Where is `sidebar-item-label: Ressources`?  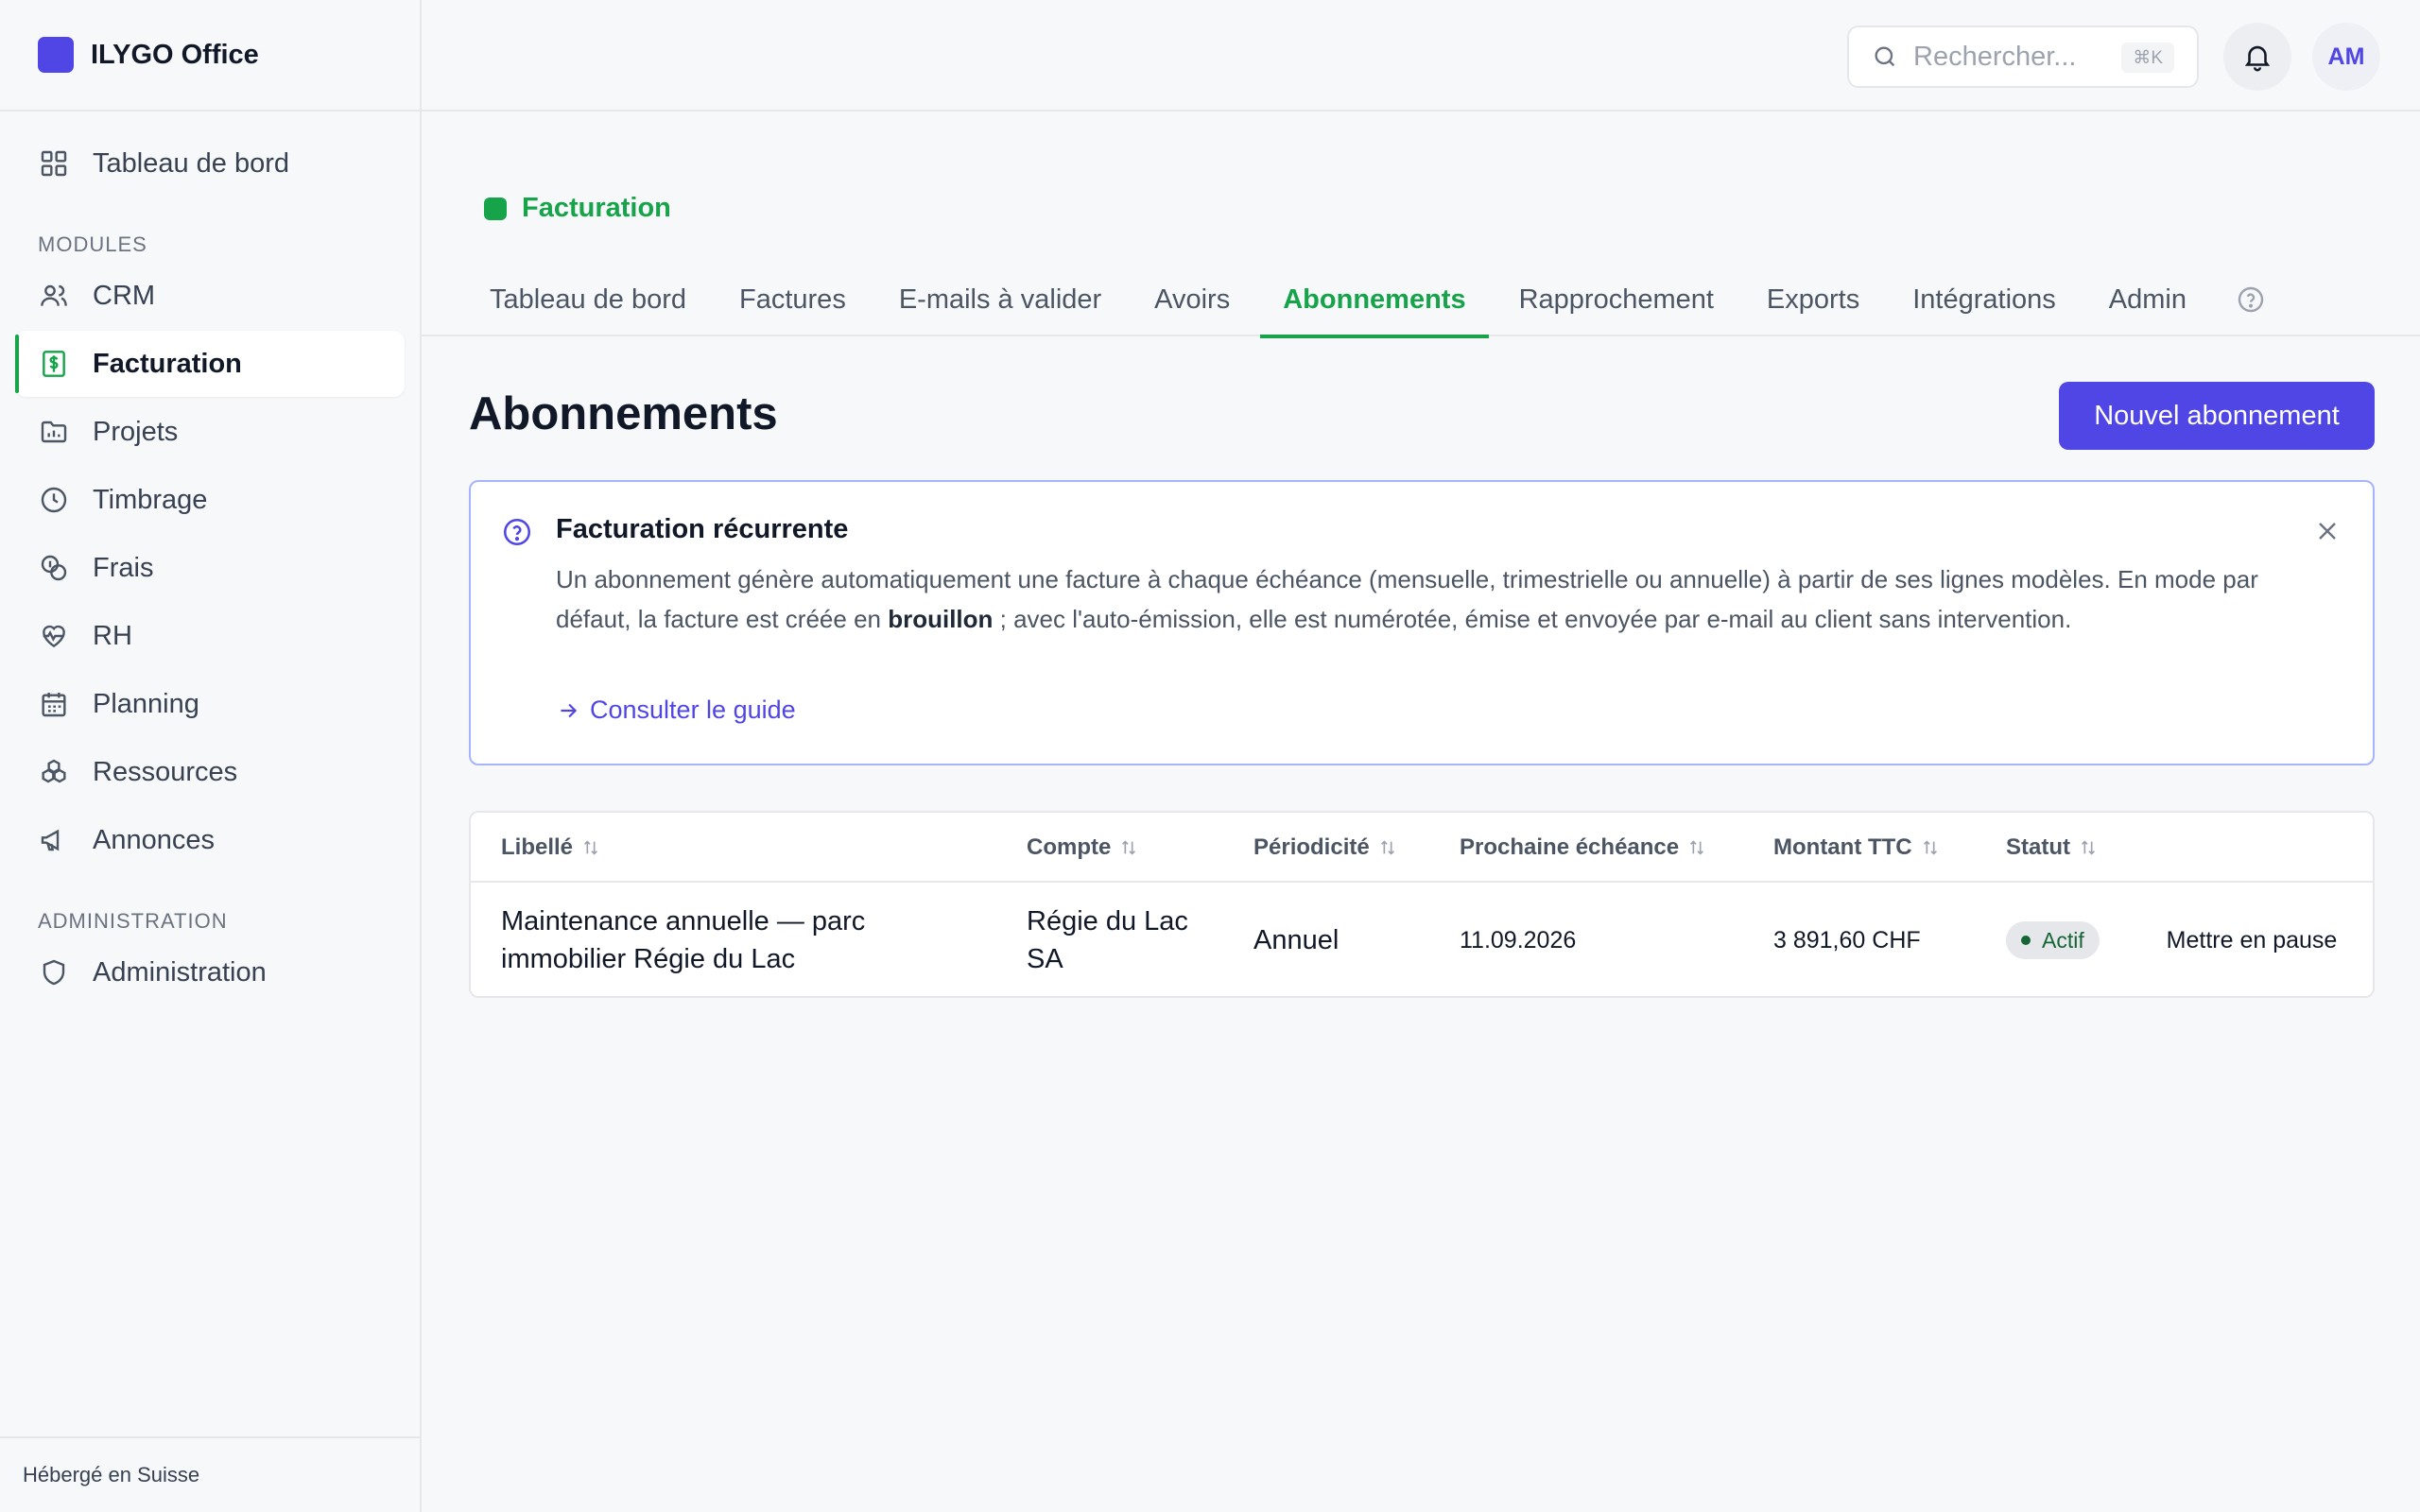
sidebar-item-label: Ressources is located at coordinates (165, 771).